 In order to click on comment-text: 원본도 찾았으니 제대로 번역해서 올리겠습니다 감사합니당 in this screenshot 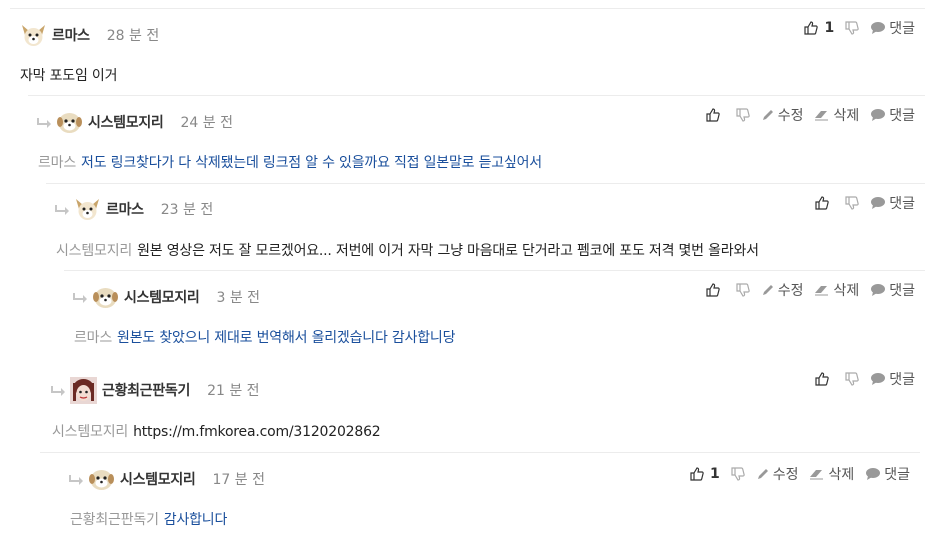, I will do `click(286, 338)`.